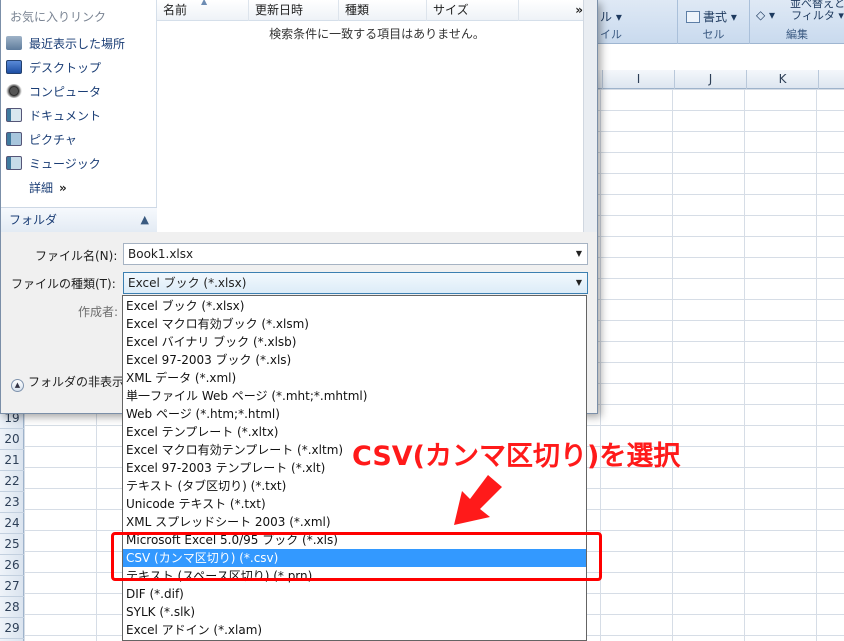  I want to click on filetype-option: Web ページ (*.htm;*.html), so click(354, 414).